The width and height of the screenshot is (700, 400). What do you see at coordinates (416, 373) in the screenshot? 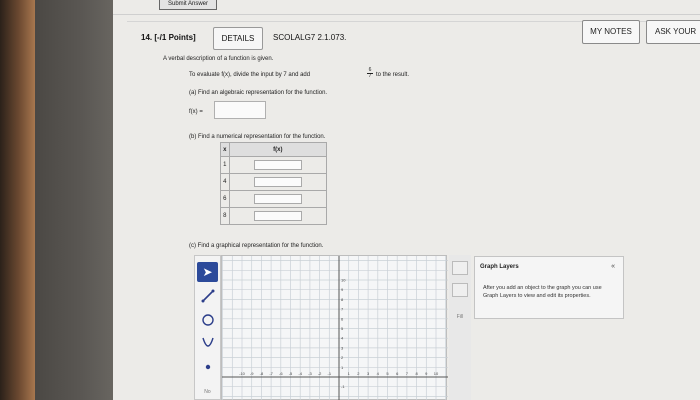
I see `x-tick-label: 8` at bounding box center [416, 373].